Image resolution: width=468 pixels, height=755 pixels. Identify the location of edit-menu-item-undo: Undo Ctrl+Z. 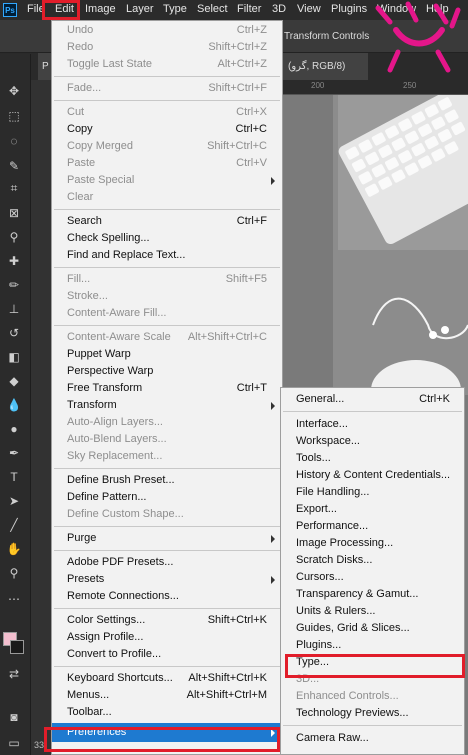
(167, 30).